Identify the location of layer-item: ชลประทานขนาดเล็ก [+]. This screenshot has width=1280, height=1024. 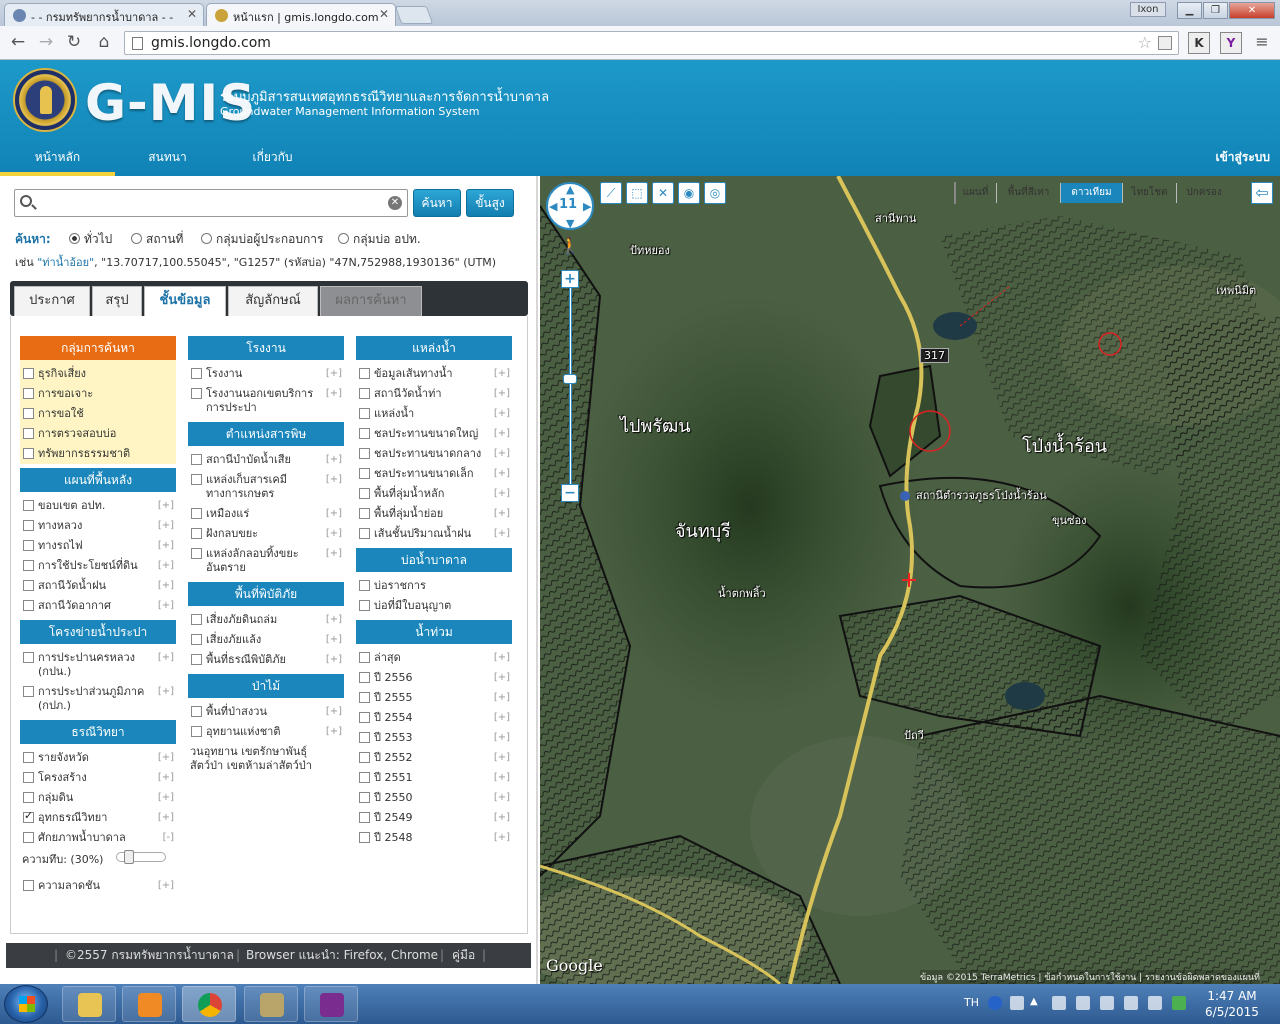
(434, 474).